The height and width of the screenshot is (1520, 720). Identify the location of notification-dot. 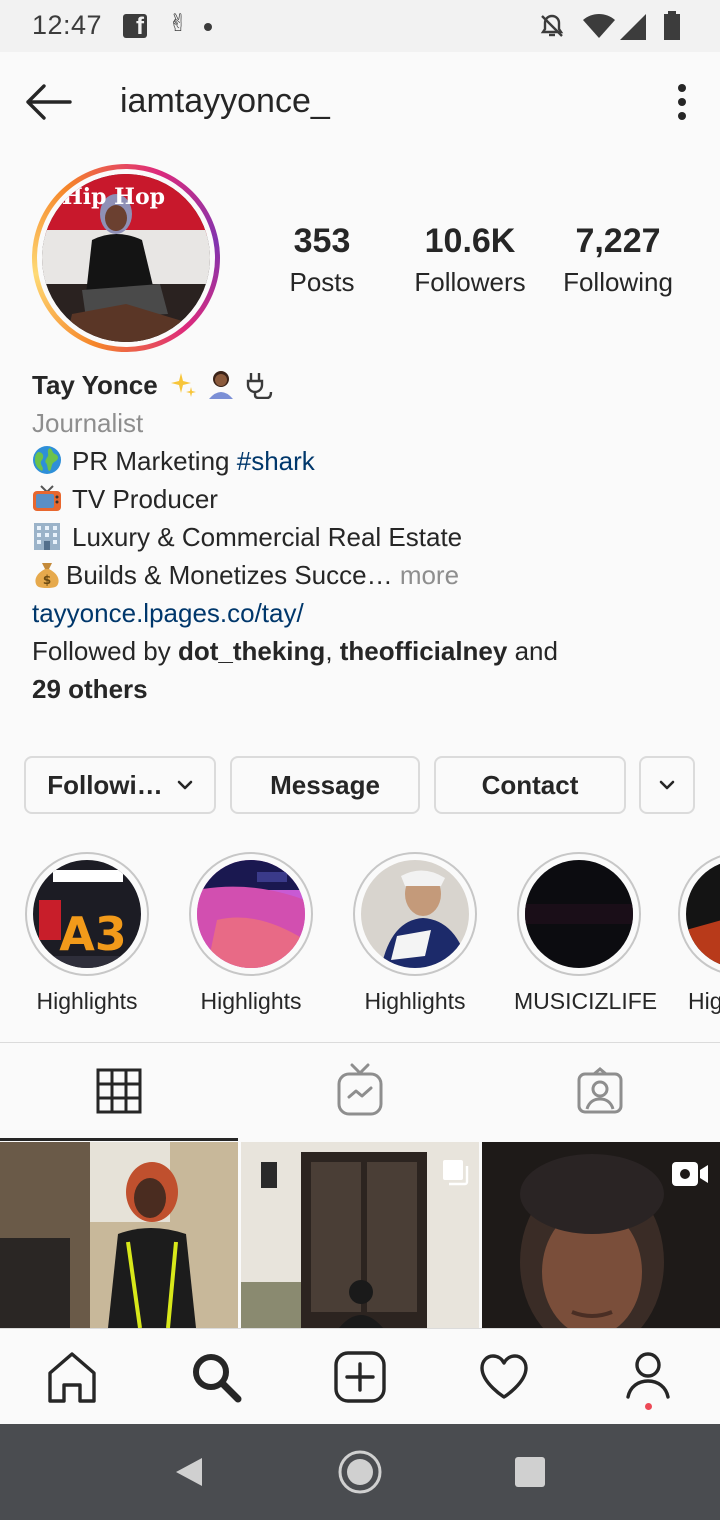
(648, 1406).